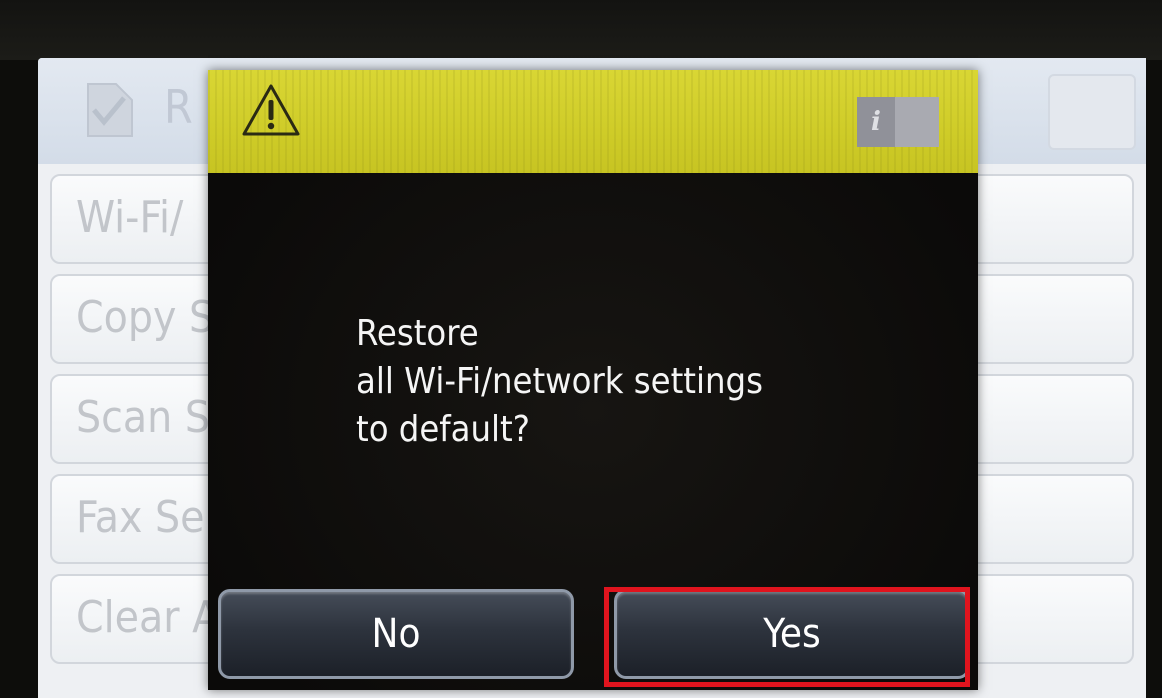 The image size is (1162, 698). I want to click on menu-title: R, so click(178, 107).